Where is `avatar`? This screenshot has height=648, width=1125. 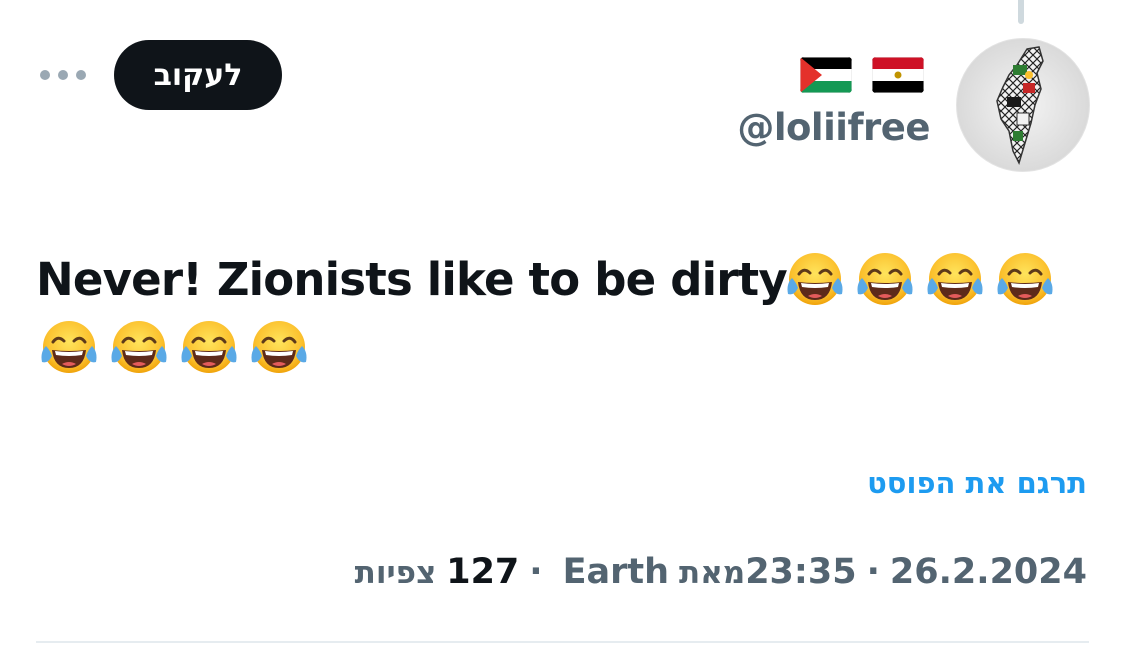
avatar is located at coordinates (1023, 105).